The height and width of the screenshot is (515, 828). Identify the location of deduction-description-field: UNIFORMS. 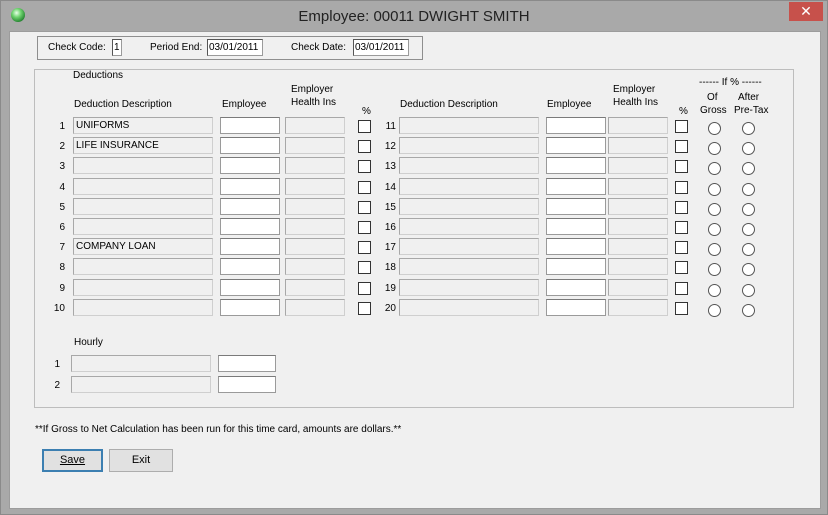
(143, 125).